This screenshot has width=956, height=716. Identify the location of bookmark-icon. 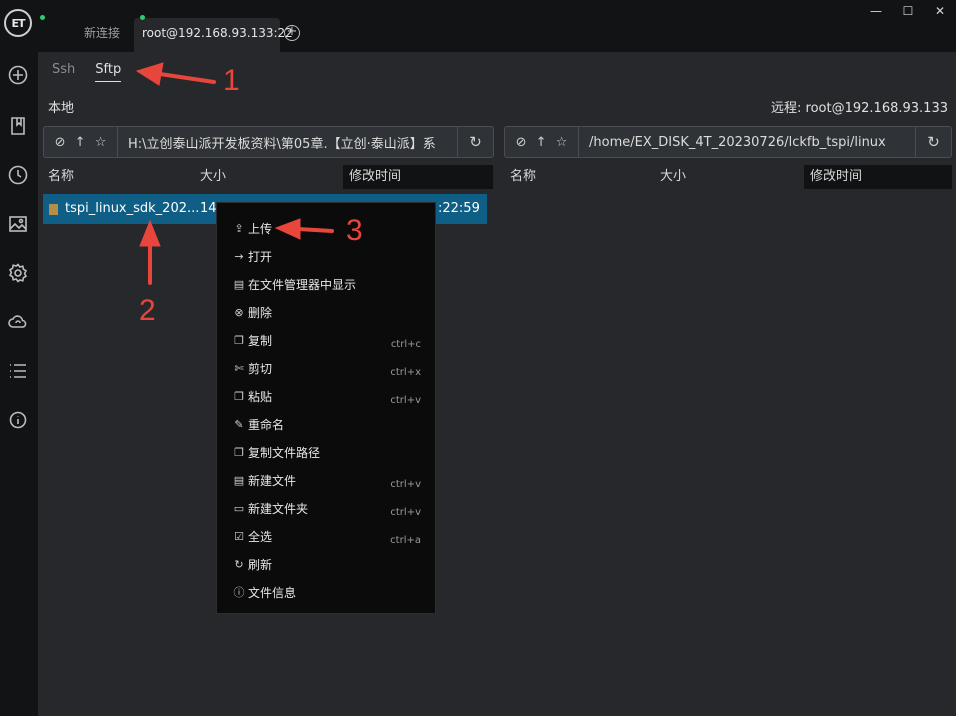
(18, 126).